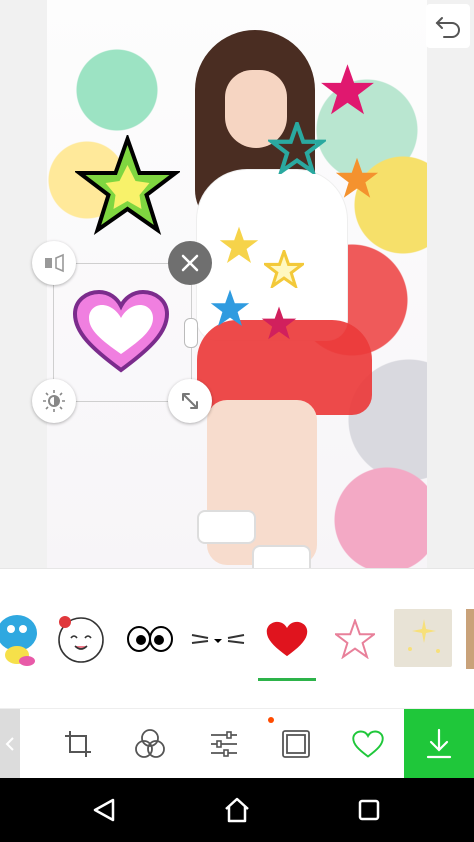 This screenshot has height=842, width=474. I want to click on chevron-left-icon, so click(9, 744).